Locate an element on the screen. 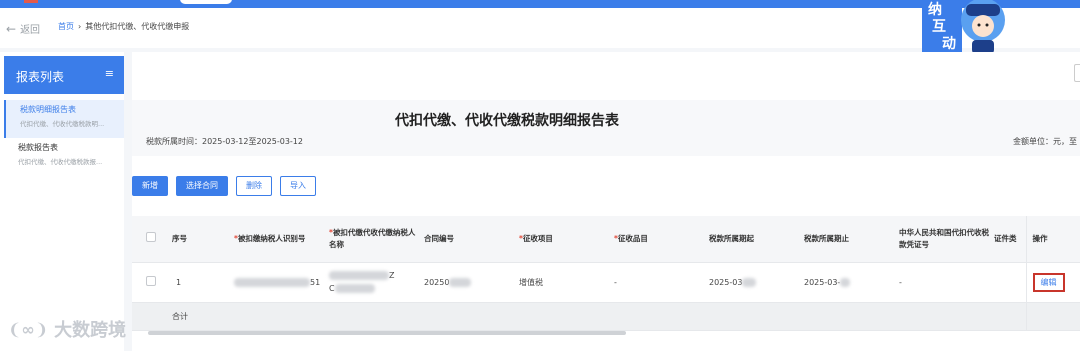 The width and height of the screenshot is (1080, 351). cell-levy-item: 增值税 is located at coordinates (566, 282).